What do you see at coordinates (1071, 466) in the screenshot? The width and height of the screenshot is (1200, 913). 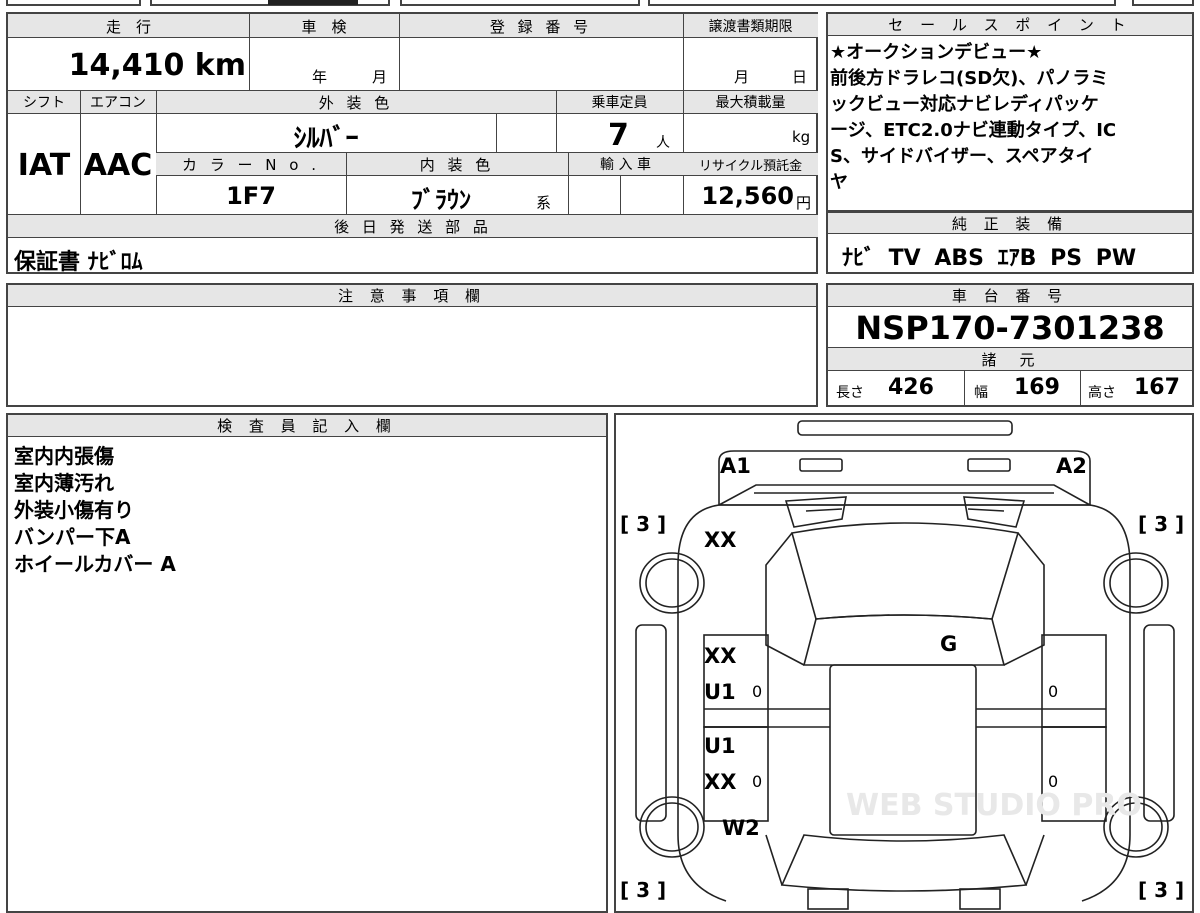 I see `mark-a2: A2` at bounding box center [1071, 466].